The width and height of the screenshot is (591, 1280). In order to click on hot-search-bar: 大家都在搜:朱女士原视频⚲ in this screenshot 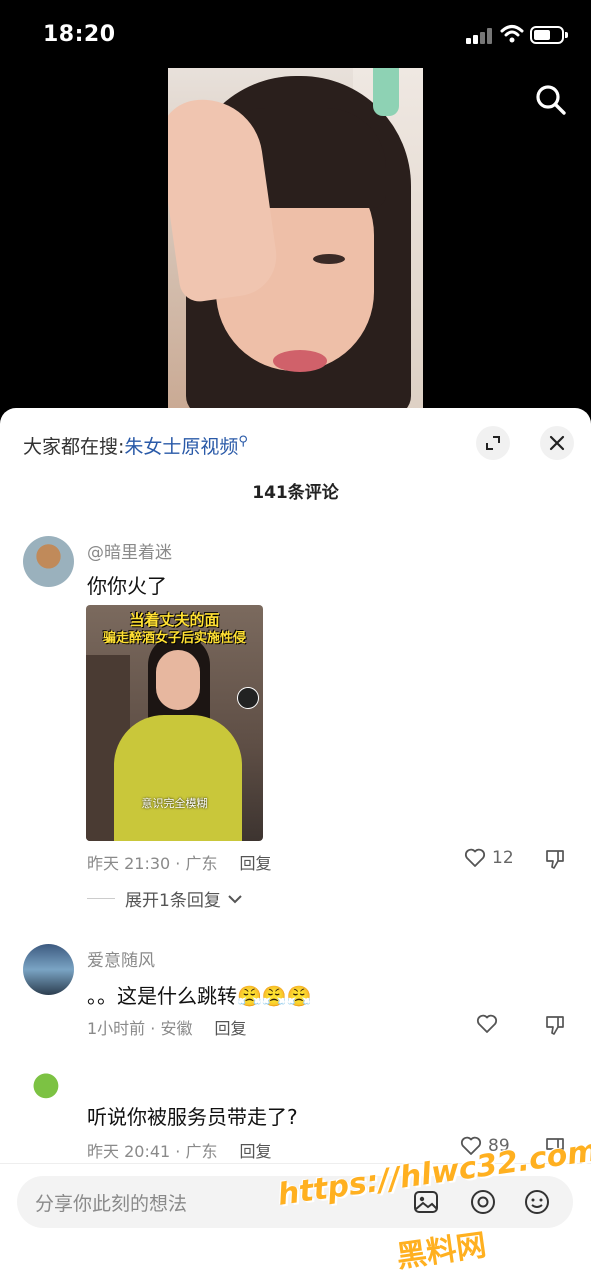, I will do `click(135, 445)`.